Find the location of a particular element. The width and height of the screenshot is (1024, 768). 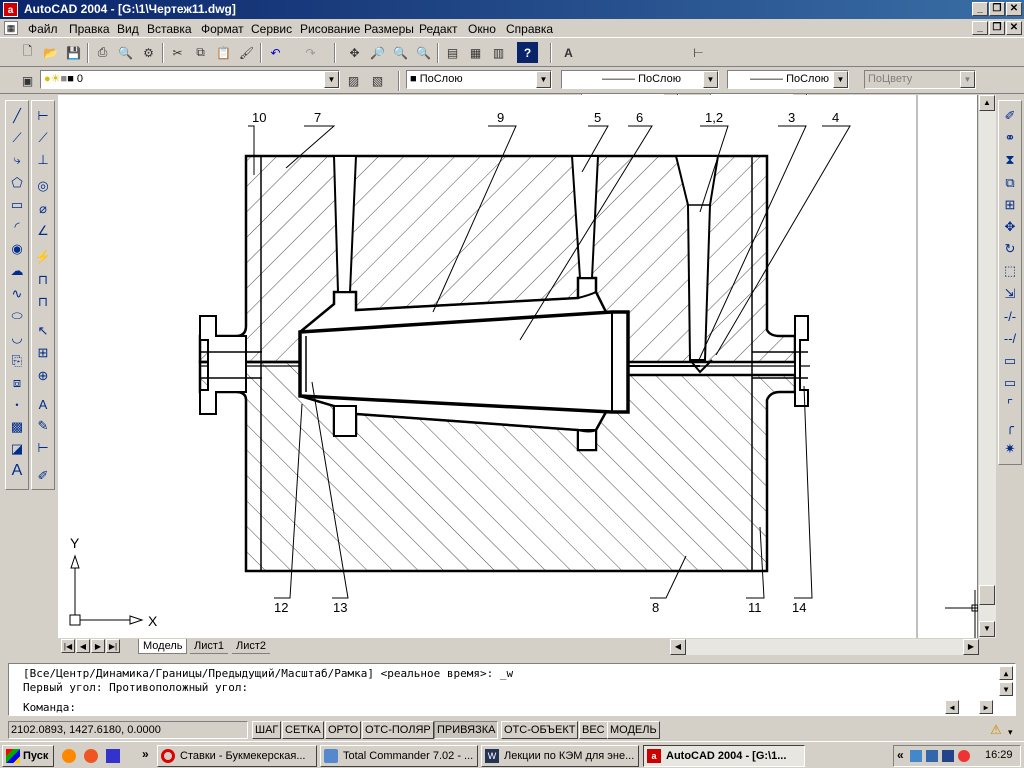

redo-icon: ↷ is located at coordinates (310, 52).